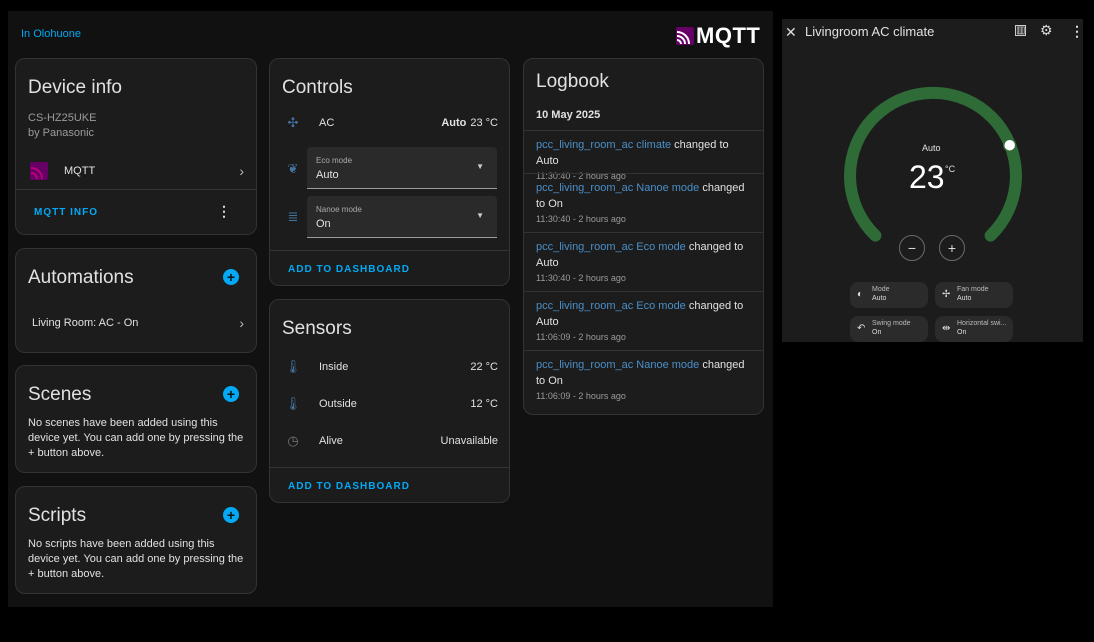 This screenshot has width=1094, height=642. I want to click on ac-mode: Auto, so click(454, 123).